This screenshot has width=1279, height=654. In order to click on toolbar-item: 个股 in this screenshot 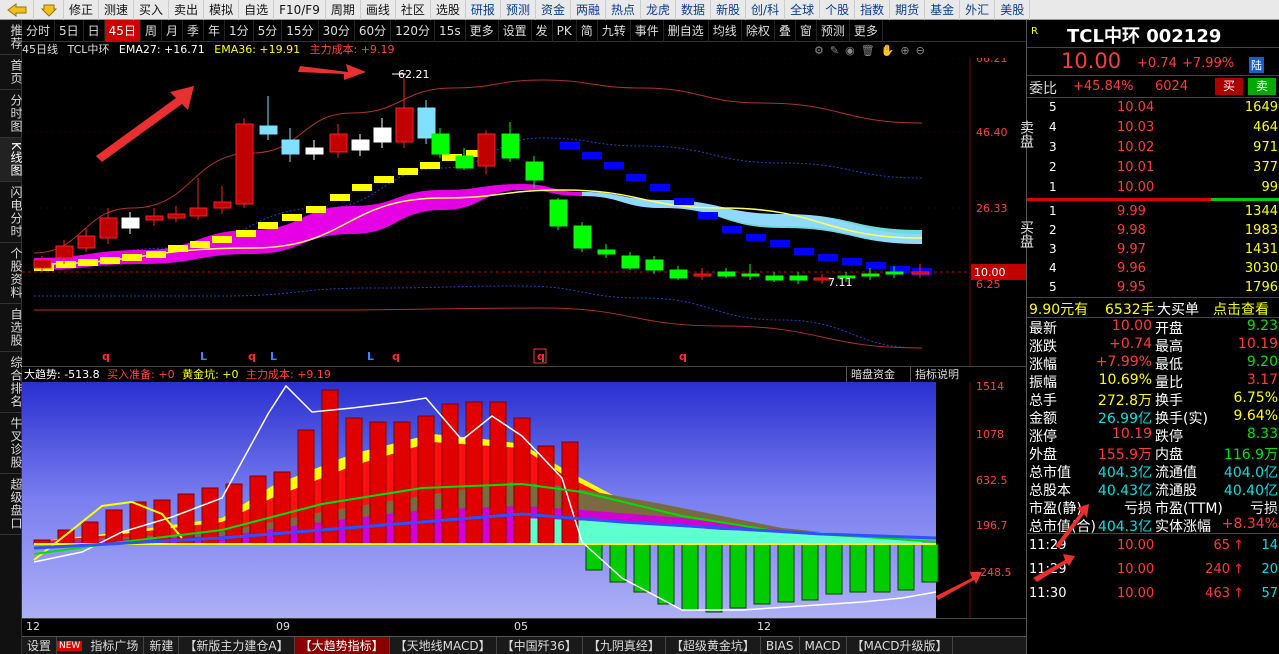, I will do `click(838, 10)`.